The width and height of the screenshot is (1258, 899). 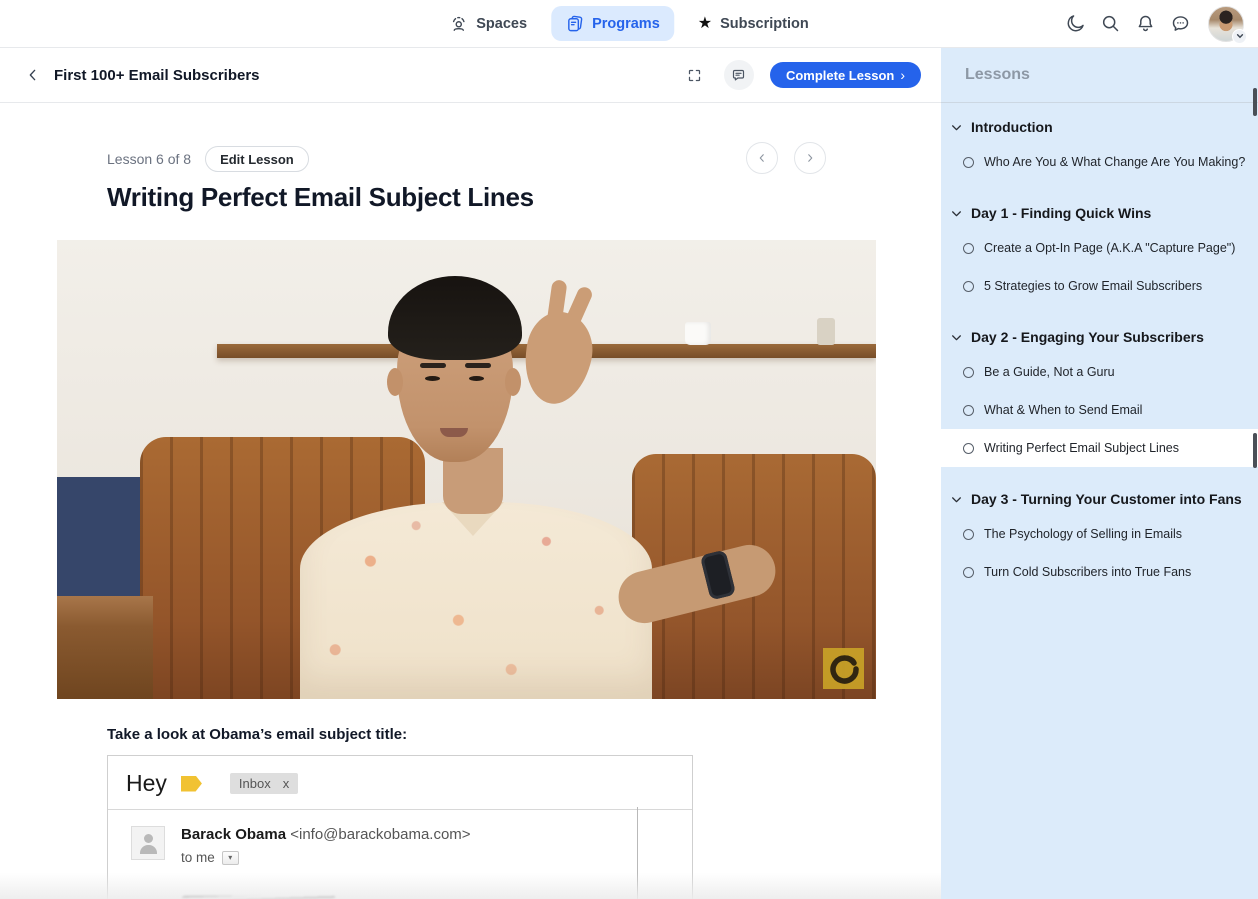 I want to click on to-line: to me, so click(x=198, y=857).